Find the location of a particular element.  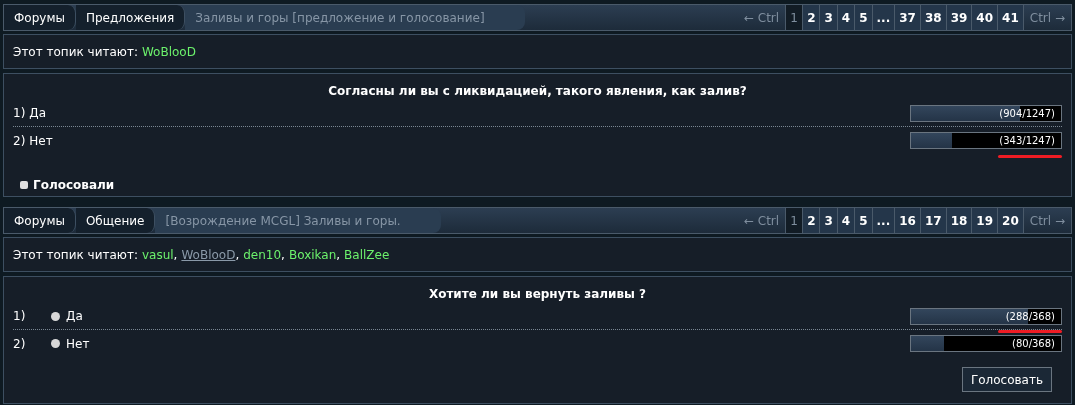

page-link: 16 is located at coordinates (907, 220).